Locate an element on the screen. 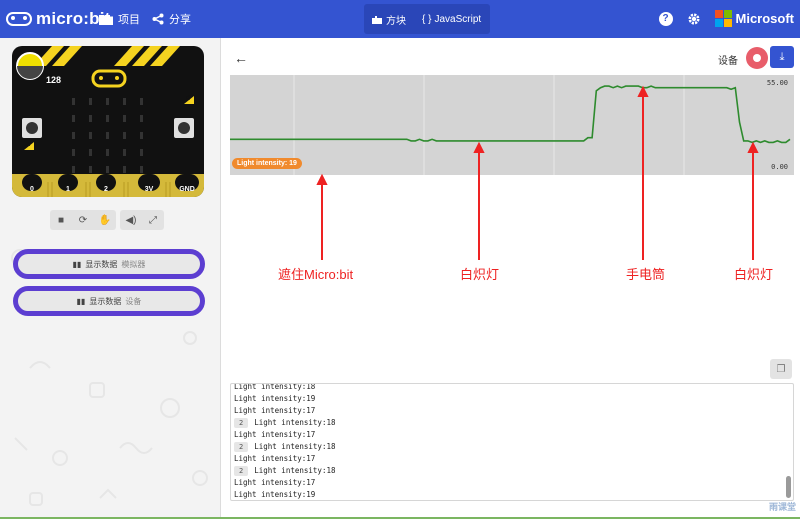  pin-3v-label: 3V is located at coordinates (149, 189).